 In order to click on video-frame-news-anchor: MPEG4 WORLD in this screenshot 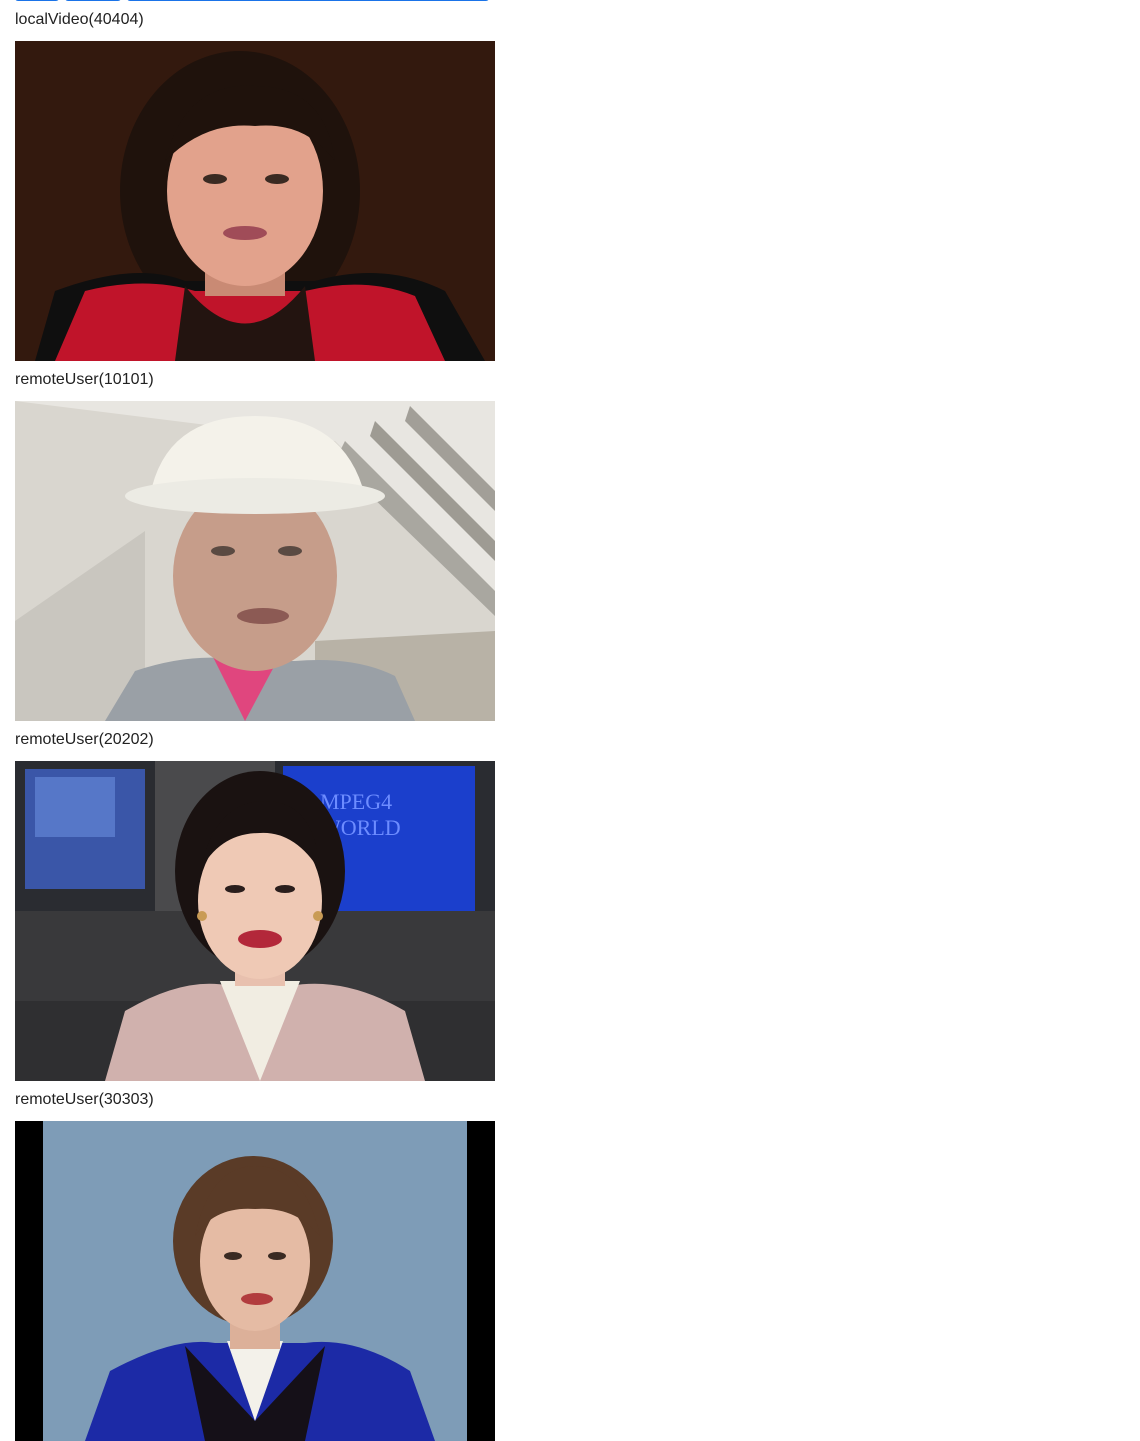, I will do `click(255, 921)`.